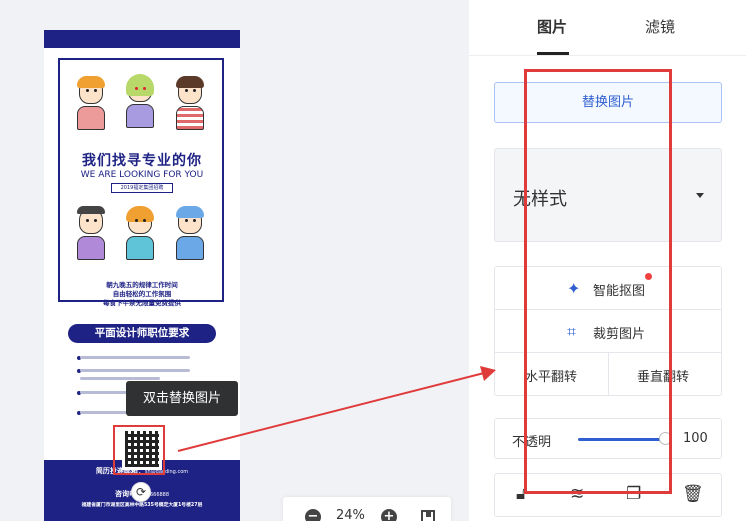  I want to click on tab-image: 图片, so click(552, 26).